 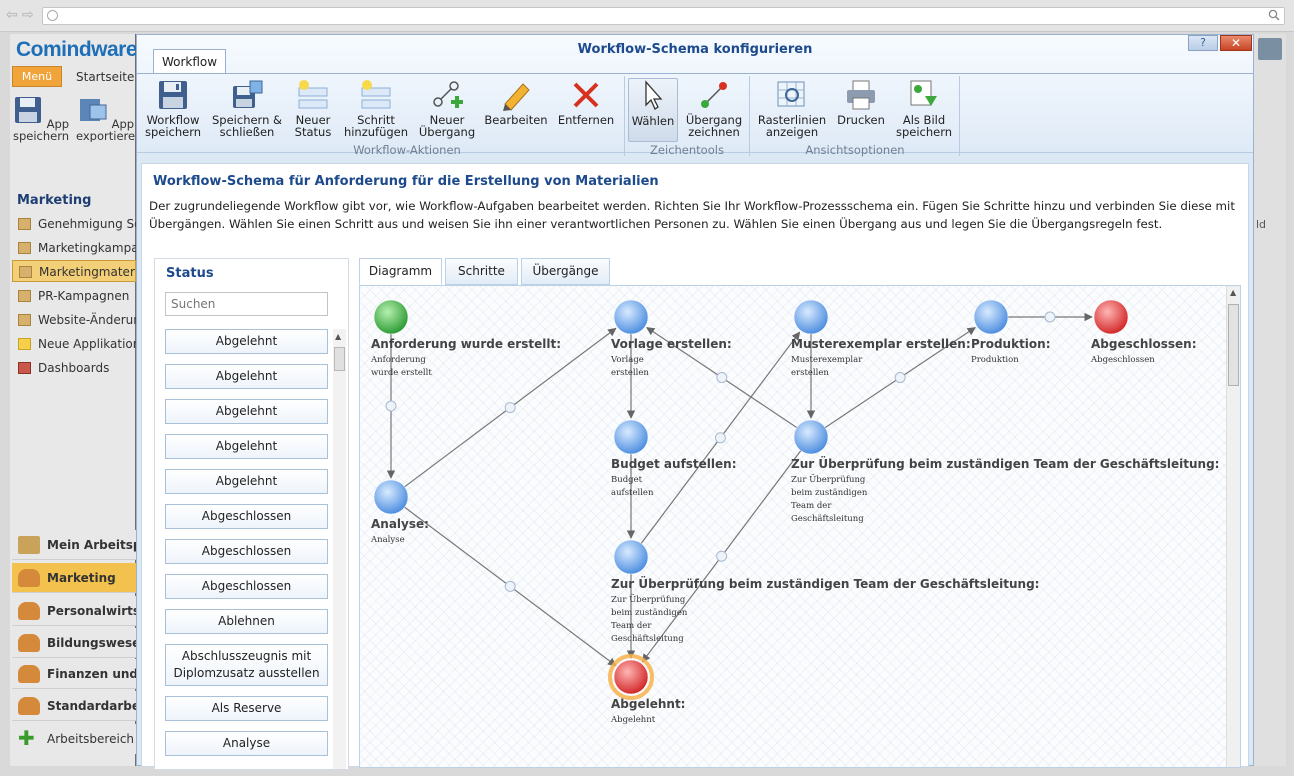 I want to click on node-sublabel: Produktion, so click(x=995, y=360).